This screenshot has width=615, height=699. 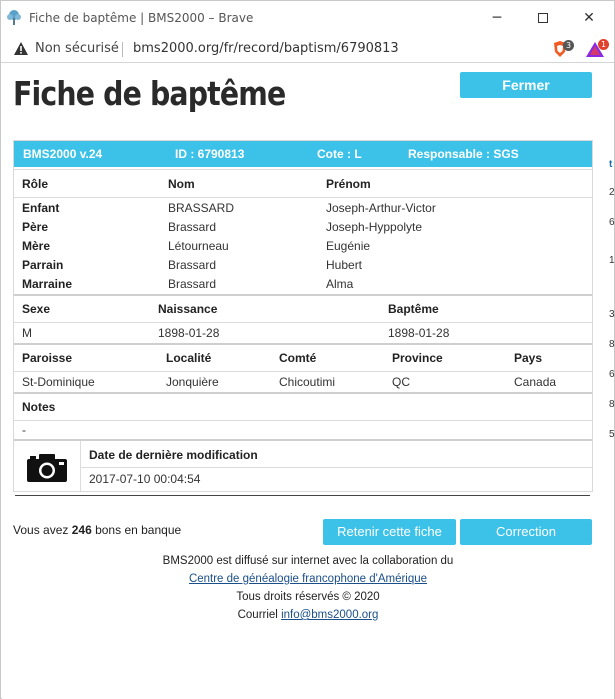 I want to click on province-value: QC, so click(x=401, y=382).